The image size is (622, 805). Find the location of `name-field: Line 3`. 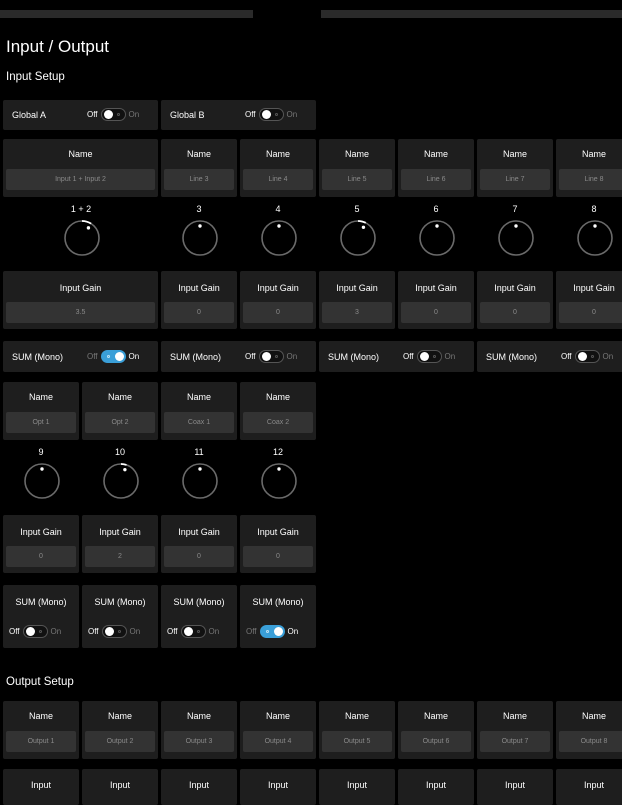

name-field: Line 3 is located at coordinates (199, 179).